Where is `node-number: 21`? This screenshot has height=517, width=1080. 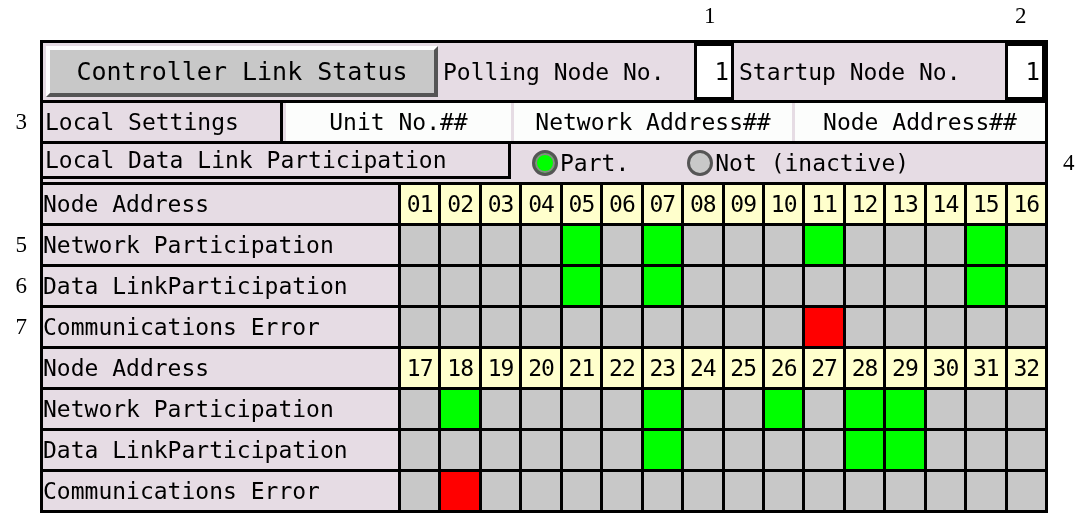 node-number: 21 is located at coordinates (581, 368).